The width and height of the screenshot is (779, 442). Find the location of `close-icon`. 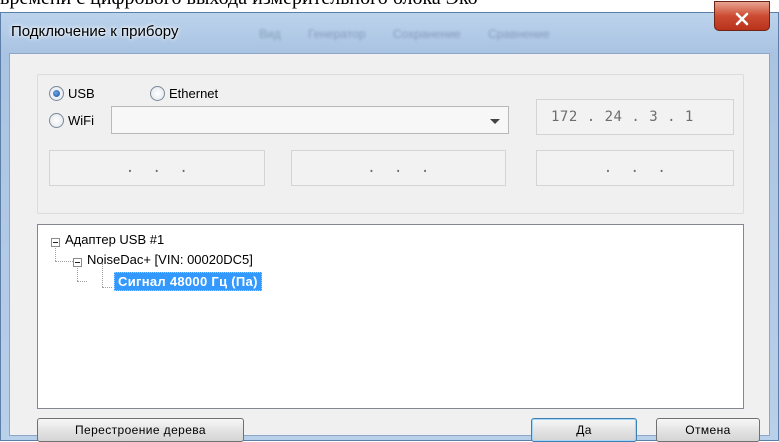

close-icon is located at coordinates (742, 19).